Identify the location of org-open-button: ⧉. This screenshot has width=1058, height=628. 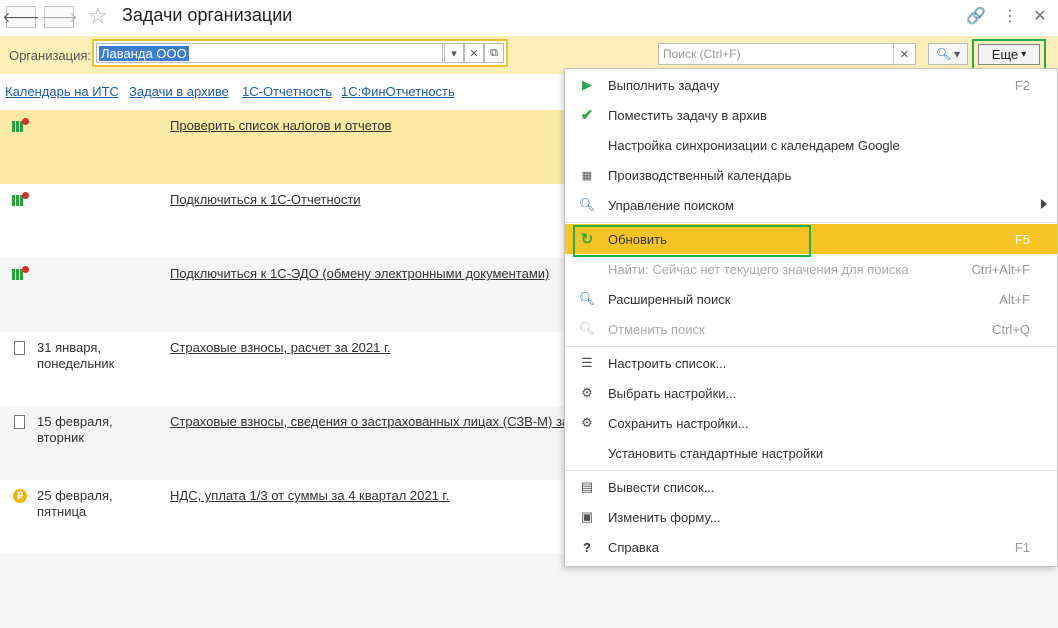
(494, 53).